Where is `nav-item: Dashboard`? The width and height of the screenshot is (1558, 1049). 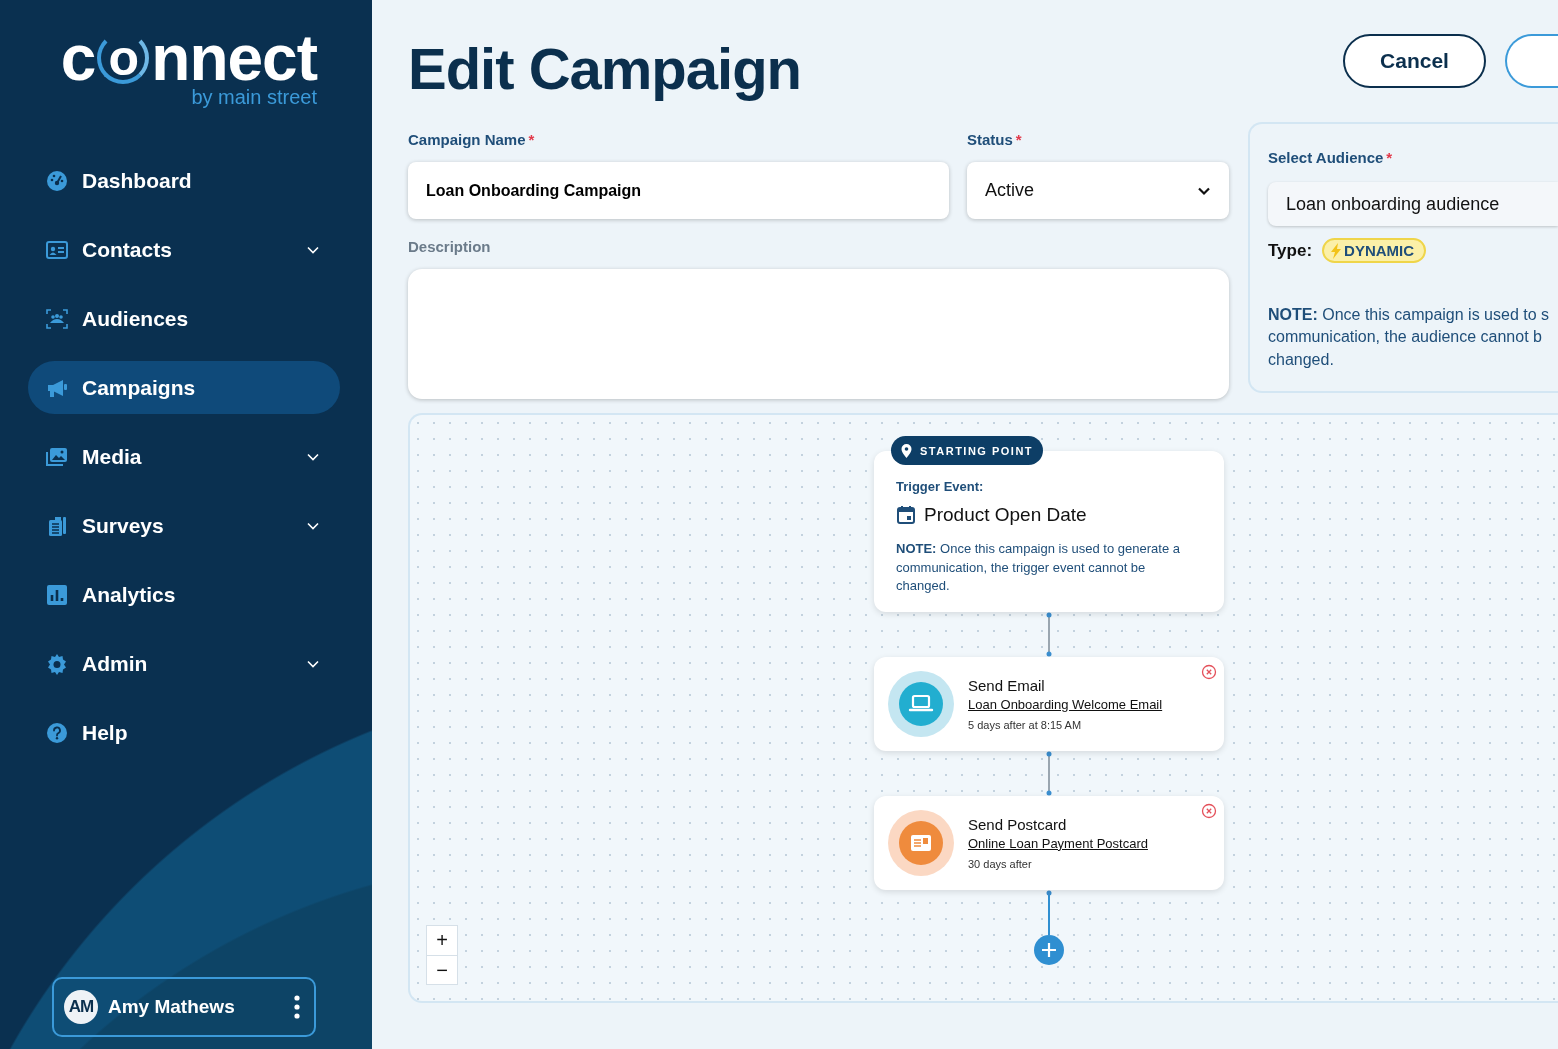
nav-item: Dashboard is located at coordinates (184, 180).